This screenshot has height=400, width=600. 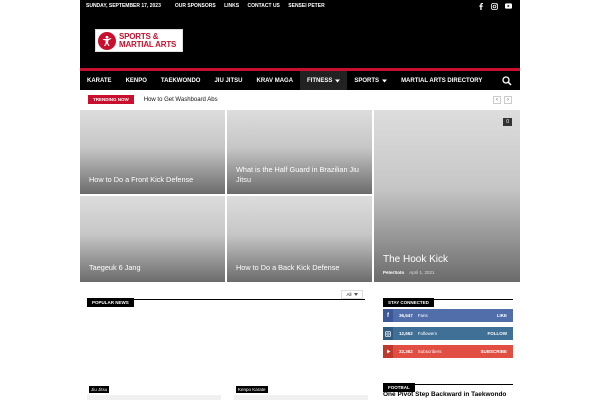 I want to click on section-title: STAY CONNECTED, so click(x=408, y=302).